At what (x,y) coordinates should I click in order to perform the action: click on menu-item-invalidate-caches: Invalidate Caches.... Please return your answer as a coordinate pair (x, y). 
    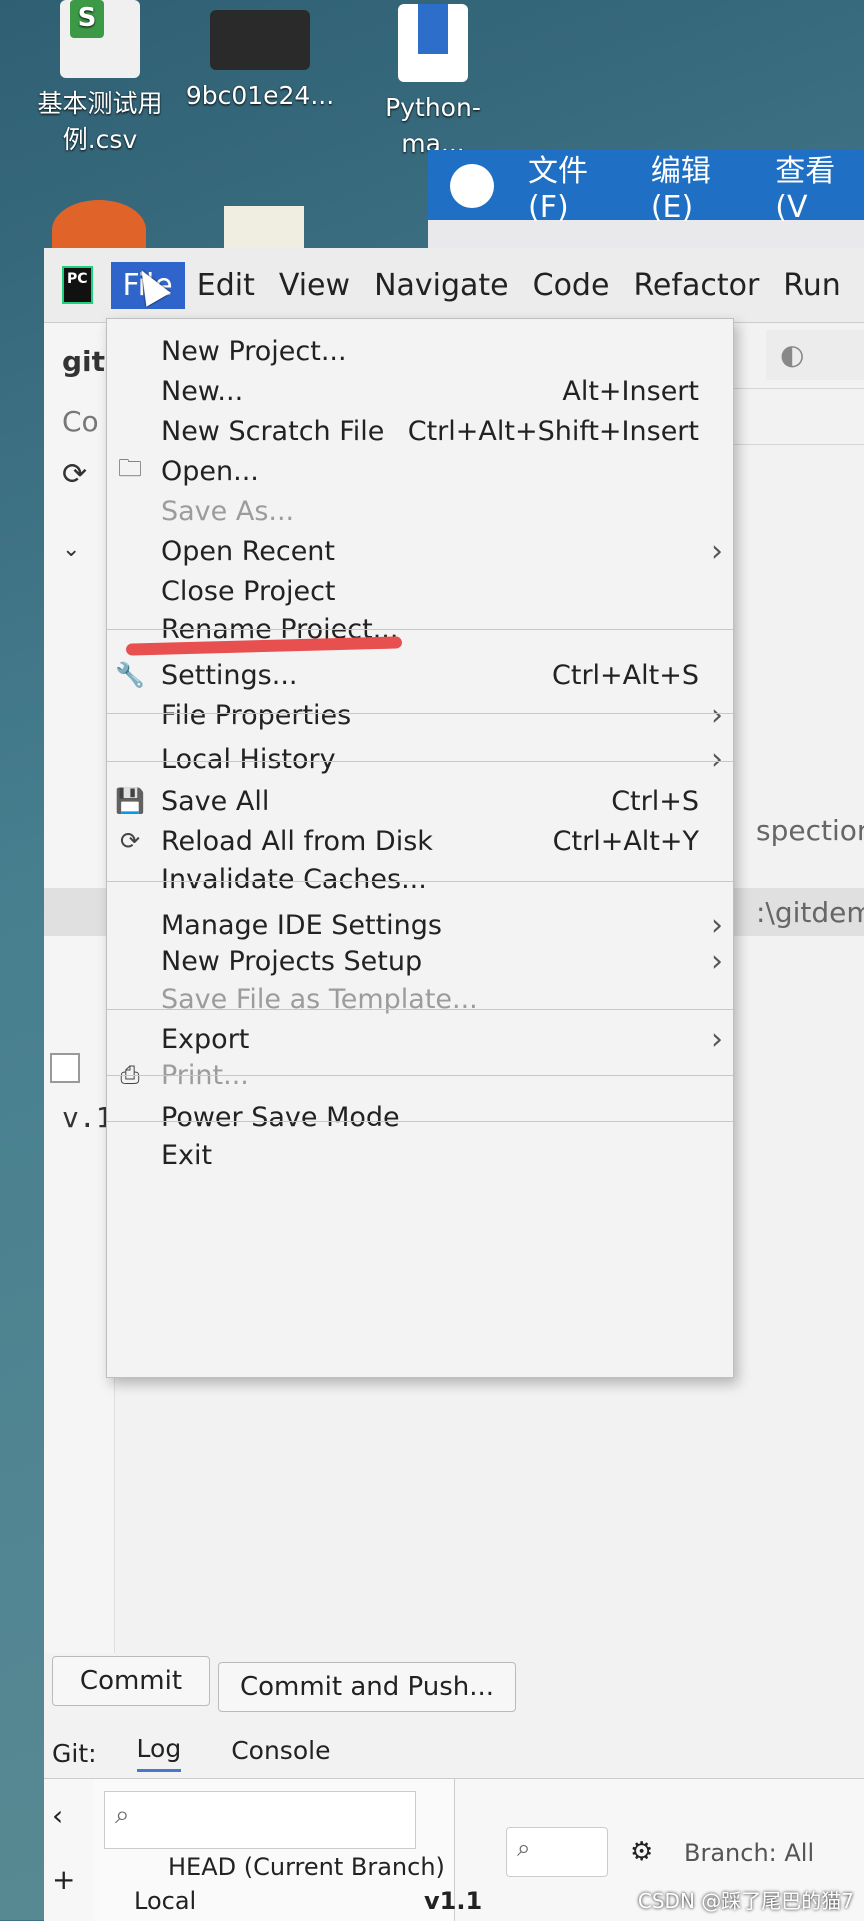
    Looking at the image, I should click on (420, 879).